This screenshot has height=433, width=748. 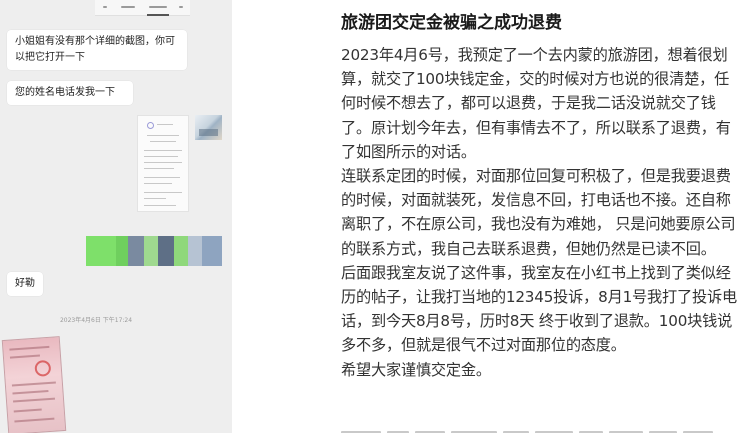 What do you see at coordinates (96, 320) in the screenshot?
I see `chat-timestamp: 2023年4月6日 下午17:24` at bounding box center [96, 320].